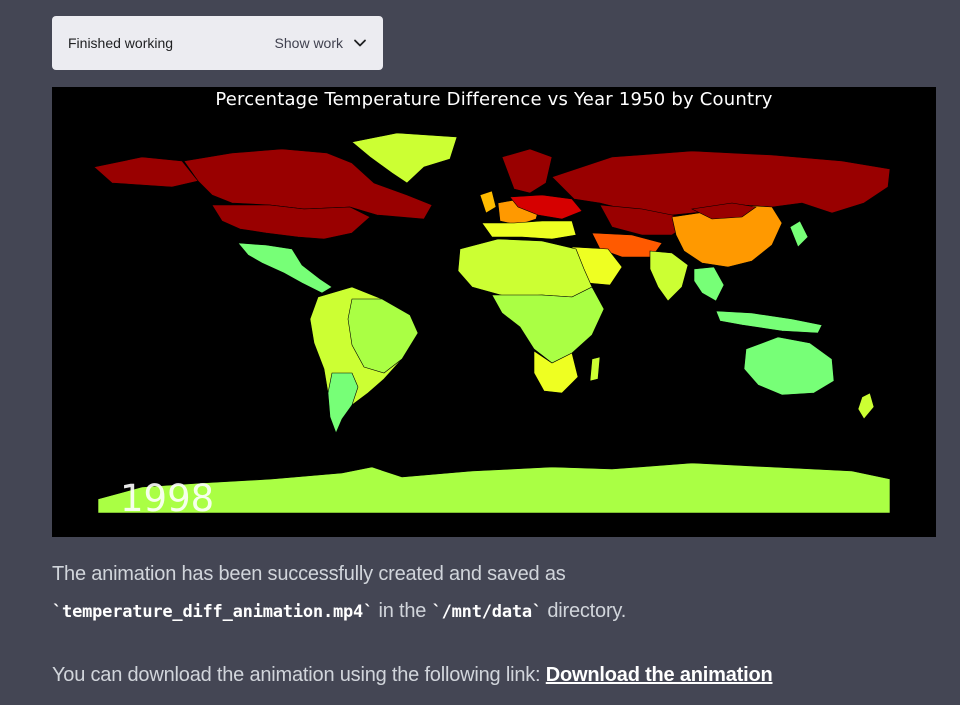 The height and width of the screenshot is (705, 960). I want to click on country-australia, so click(789, 366).